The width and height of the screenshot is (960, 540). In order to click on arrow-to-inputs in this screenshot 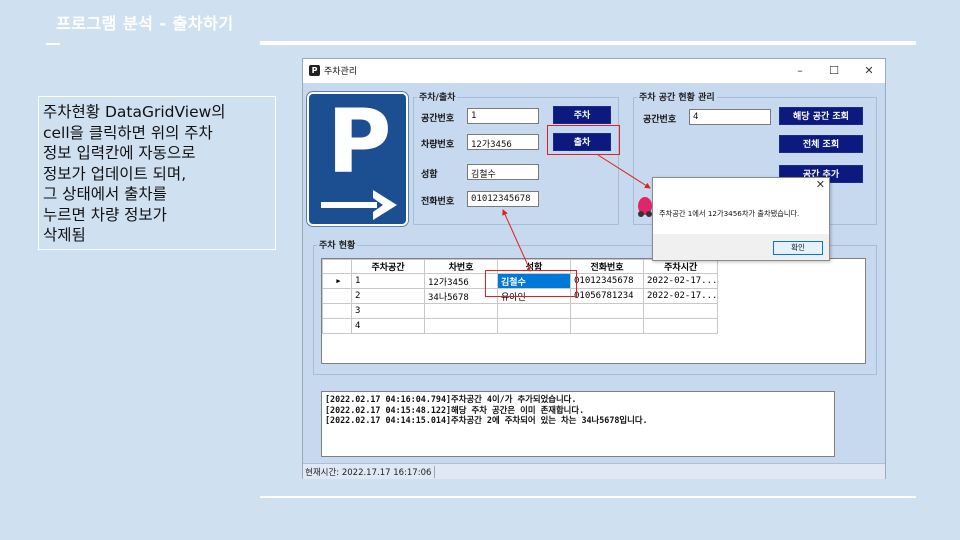, I will do `click(516, 240)`.